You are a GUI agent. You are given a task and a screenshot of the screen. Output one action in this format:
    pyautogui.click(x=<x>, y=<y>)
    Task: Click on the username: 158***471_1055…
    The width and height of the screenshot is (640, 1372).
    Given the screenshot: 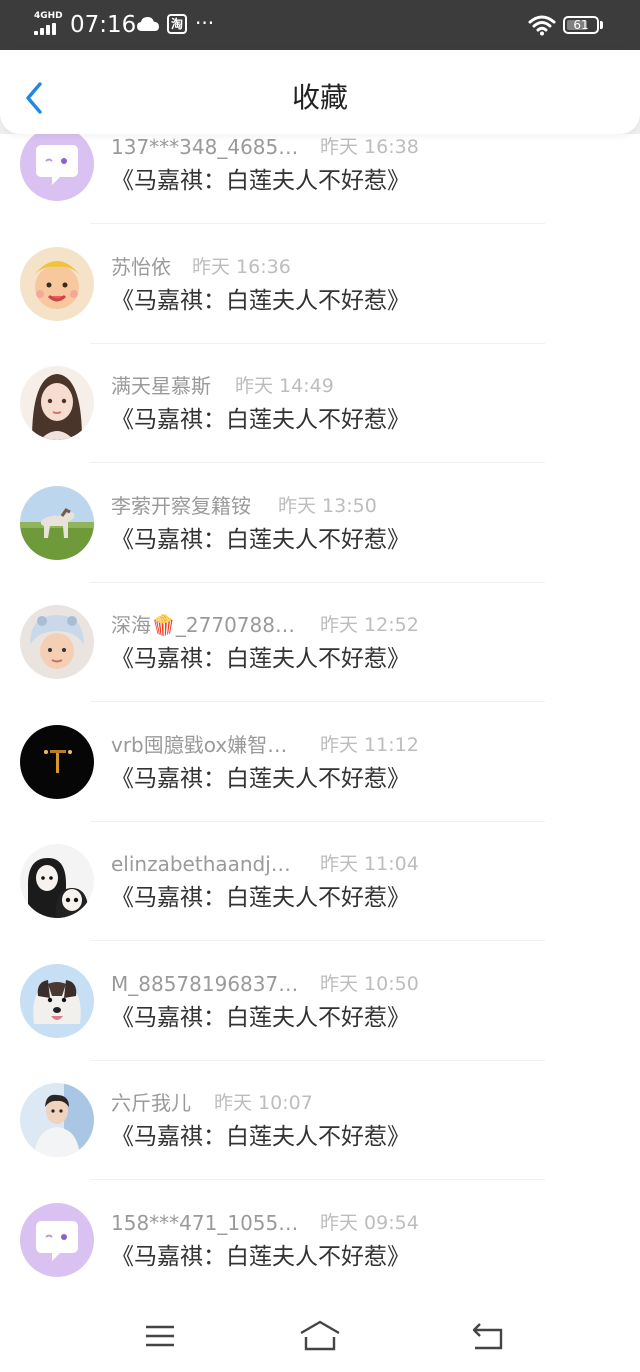 What is the action you would take?
    pyautogui.click(x=205, y=1223)
    